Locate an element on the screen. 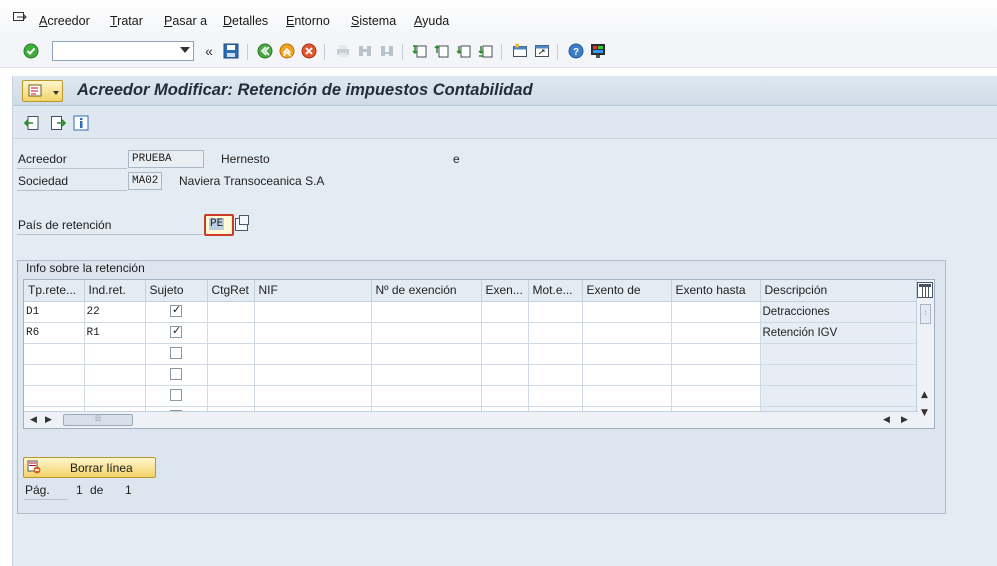 The height and width of the screenshot is (566, 997). system-menu-icon is located at coordinates (20, 18).